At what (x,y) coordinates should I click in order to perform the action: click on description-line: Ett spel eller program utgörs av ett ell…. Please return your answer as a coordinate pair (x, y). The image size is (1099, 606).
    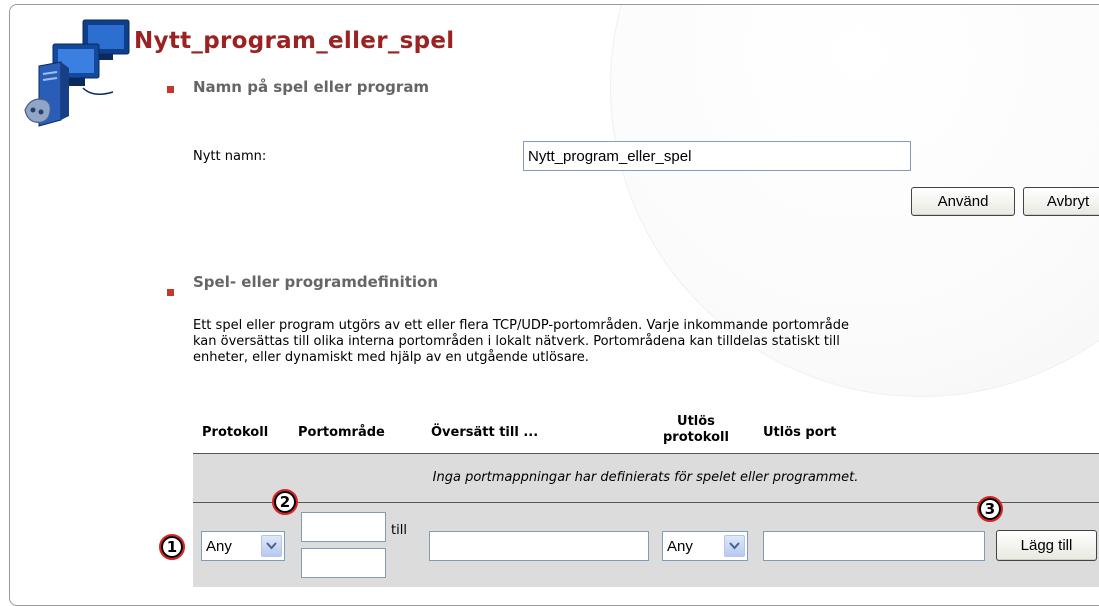
    Looking at the image, I should click on (521, 325).